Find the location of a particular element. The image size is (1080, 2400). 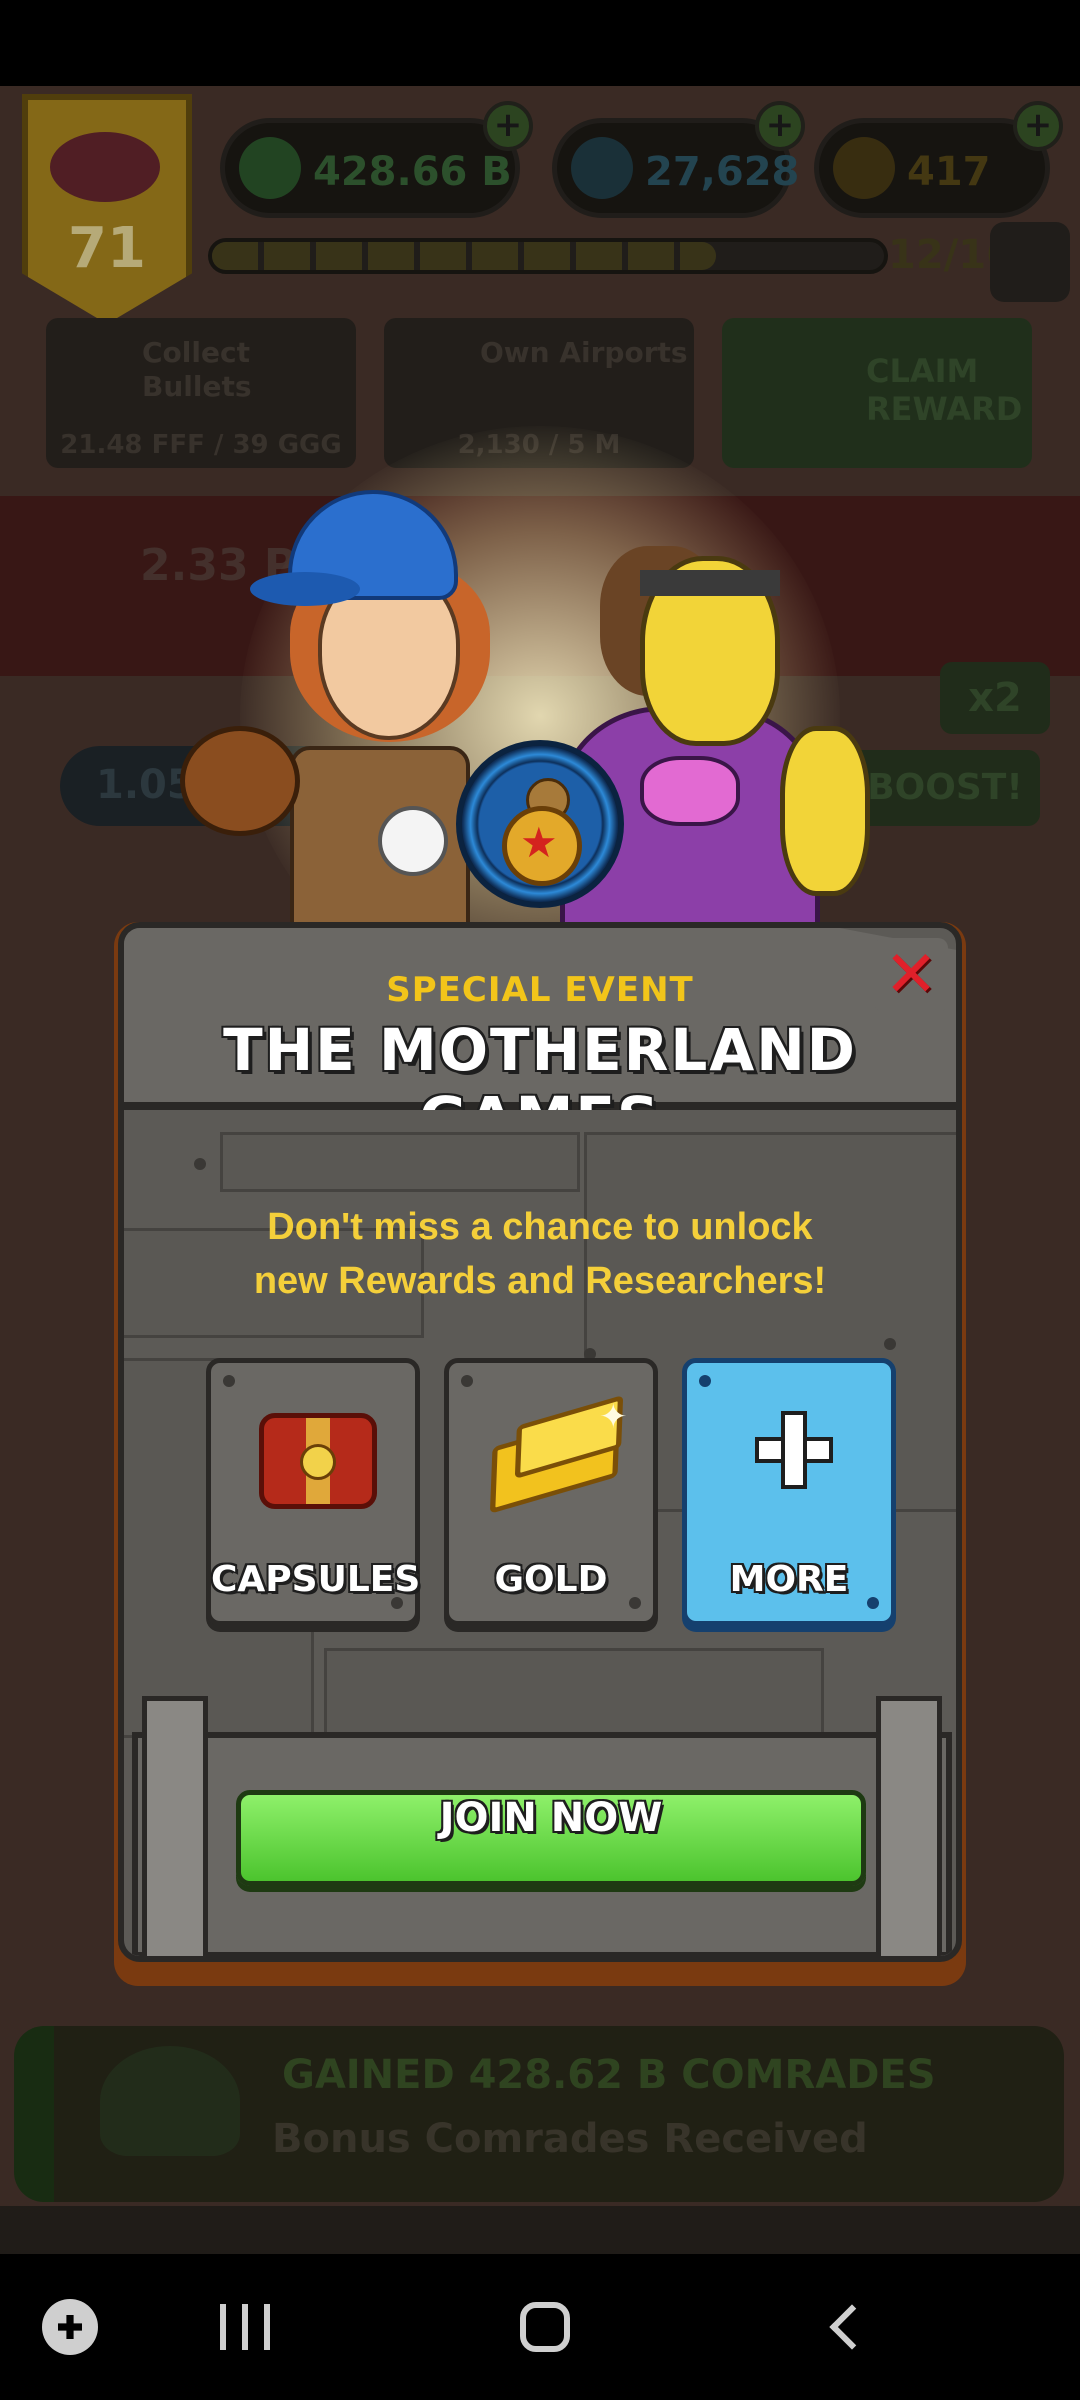

home-icon is located at coordinates (545, 2327).